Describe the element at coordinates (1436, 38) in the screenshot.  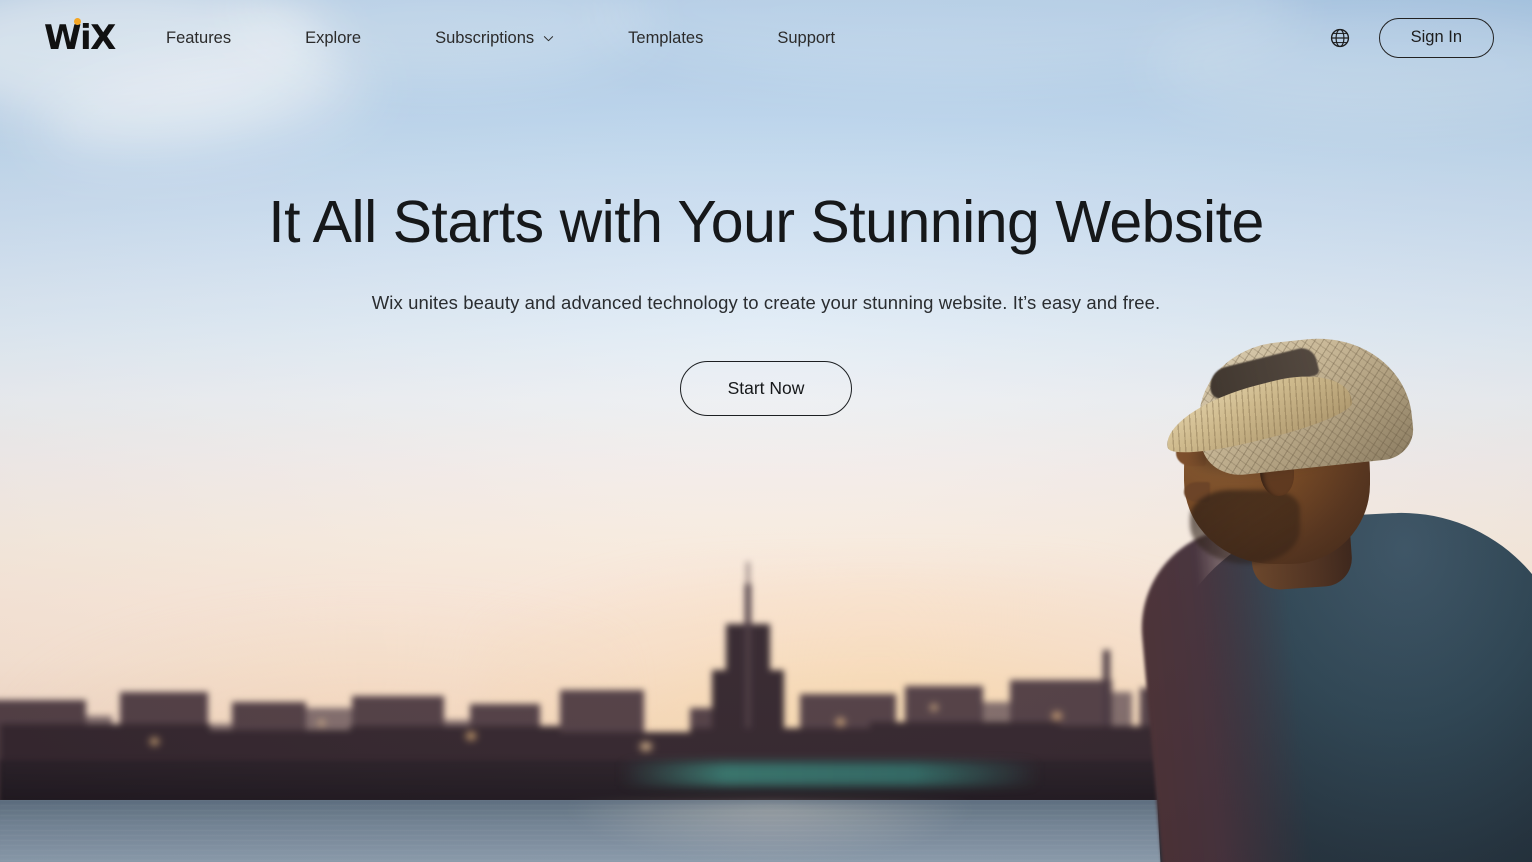
I see `sign-in-button: Sign In` at that location.